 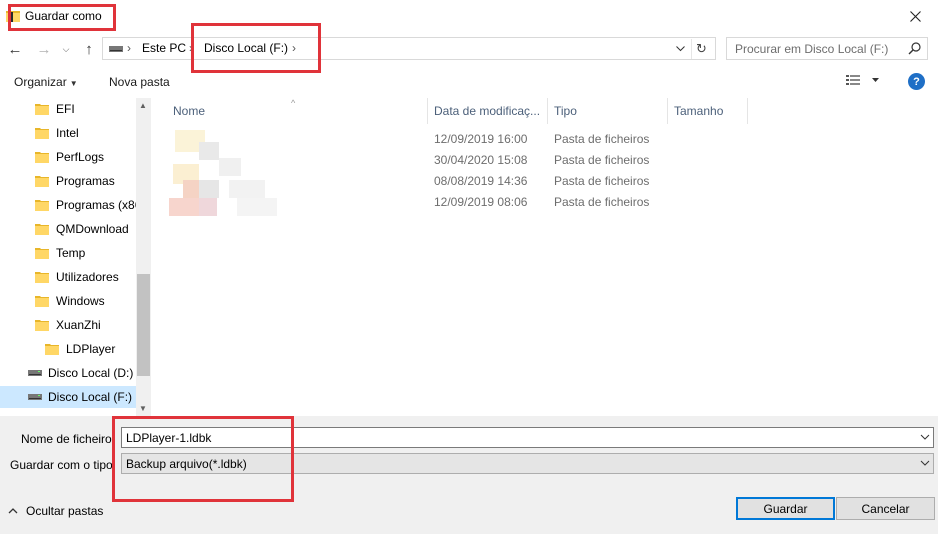 What do you see at coordinates (143, 257) in the screenshot?
I see `navigation-scrollbar: ▲ ▼` at bounding box center [143, 257].